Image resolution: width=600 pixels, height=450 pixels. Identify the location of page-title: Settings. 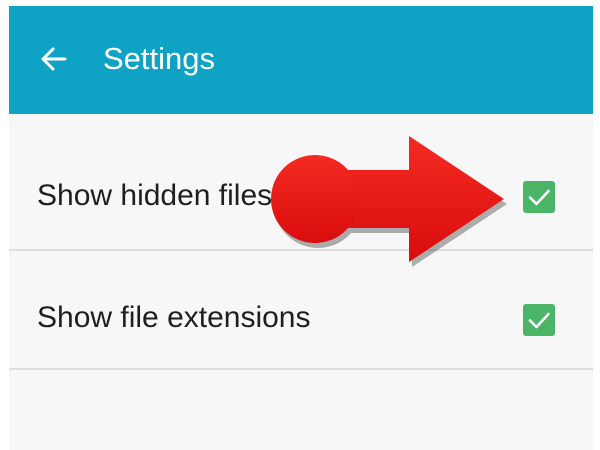
(159, 58).